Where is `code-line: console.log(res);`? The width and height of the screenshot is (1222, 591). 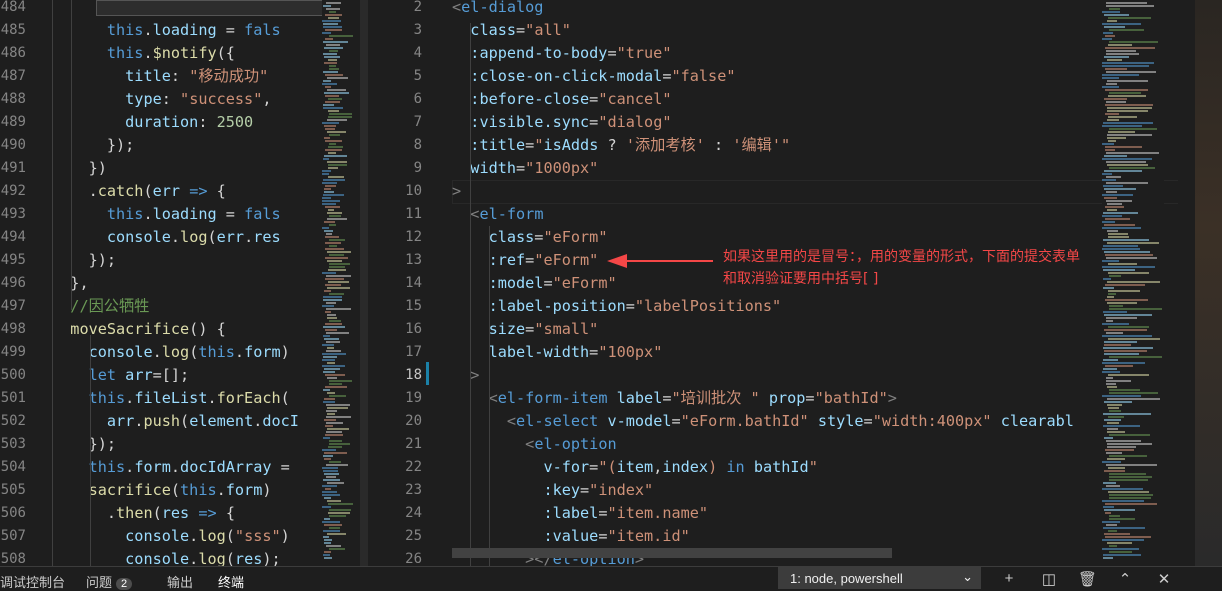
code-line: console.log(res); is located at coordinates (166, 557).